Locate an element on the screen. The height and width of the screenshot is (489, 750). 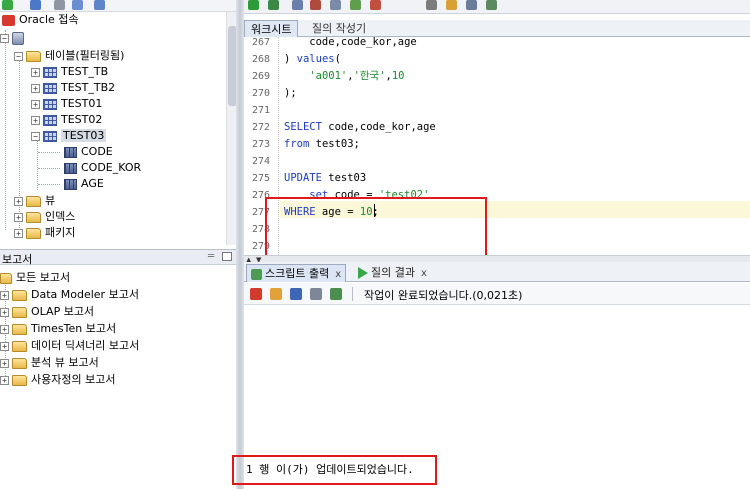
play-icon is located at coordinates (363, 273).